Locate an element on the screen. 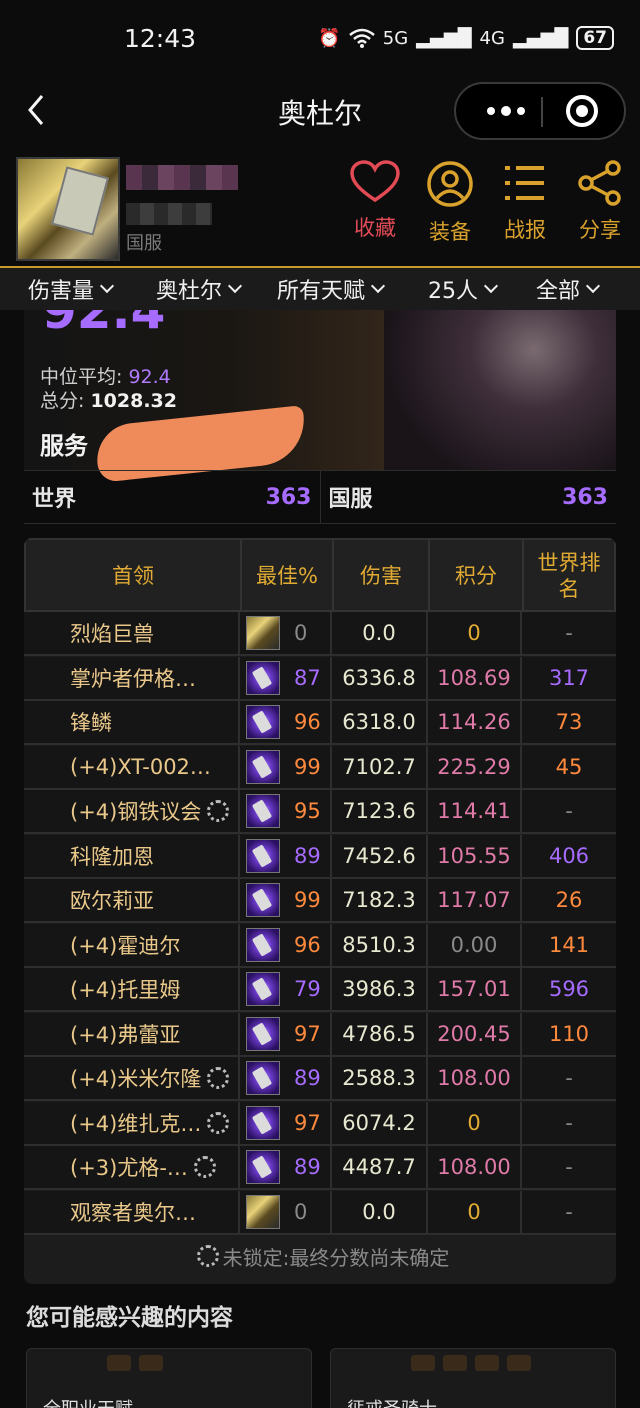 This screenshot has width=640, height=1408. table-row: (+4)维扎克… 97 6074.2 0 - is located at coordinates (320, 1123).